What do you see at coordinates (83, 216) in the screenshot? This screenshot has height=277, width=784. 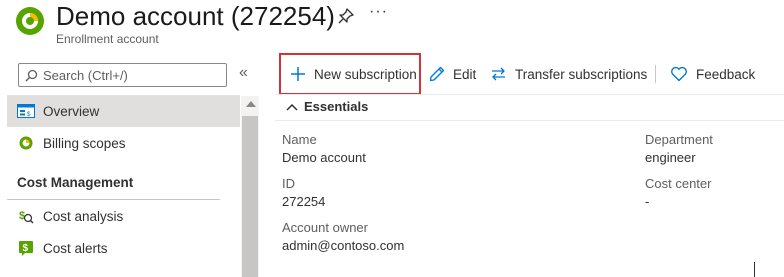 I see `sidebar-item-label: Cost analysis` at bounding box center [83, 216].